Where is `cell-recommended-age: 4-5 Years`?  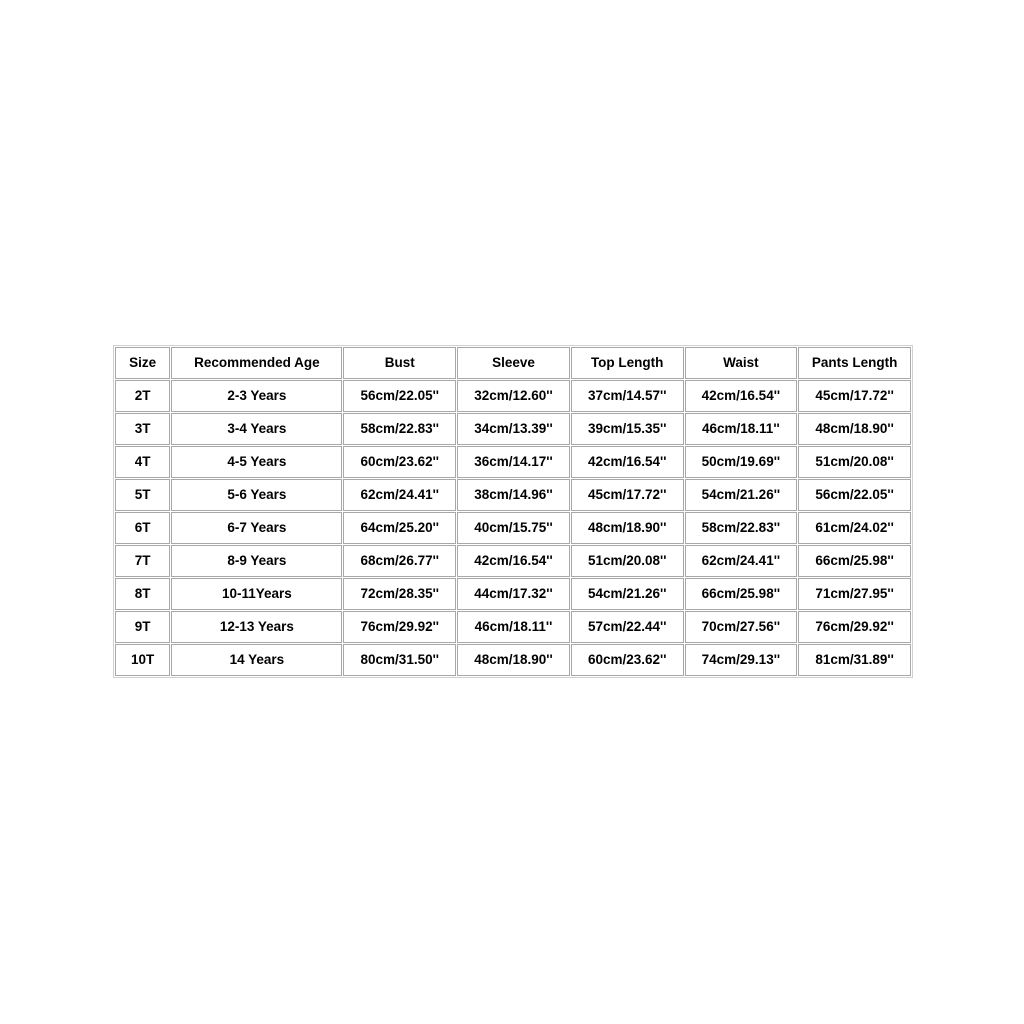
cell-recommended-age: 4-5 Years is located at coordinates (257, 462).